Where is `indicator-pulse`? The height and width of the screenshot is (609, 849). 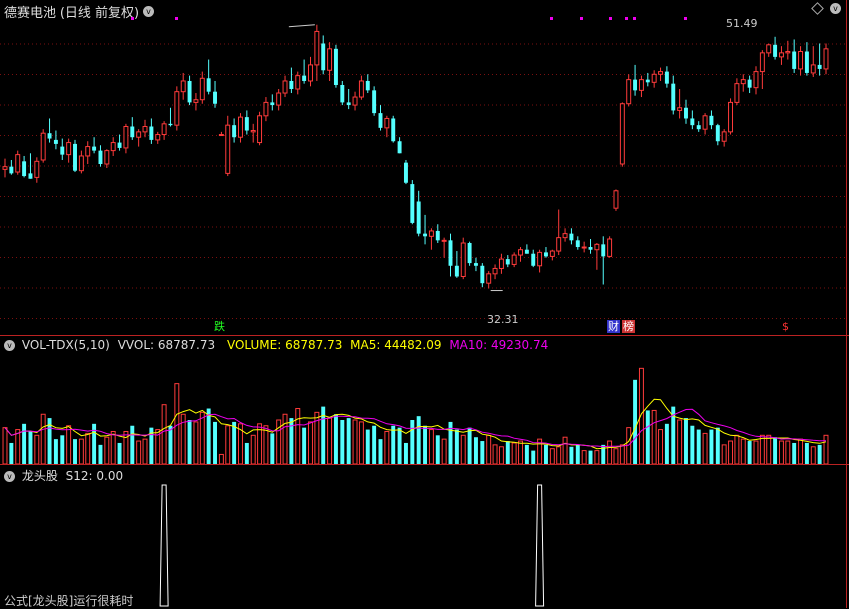
indicator-pulse is located at coordinates (164, 545).